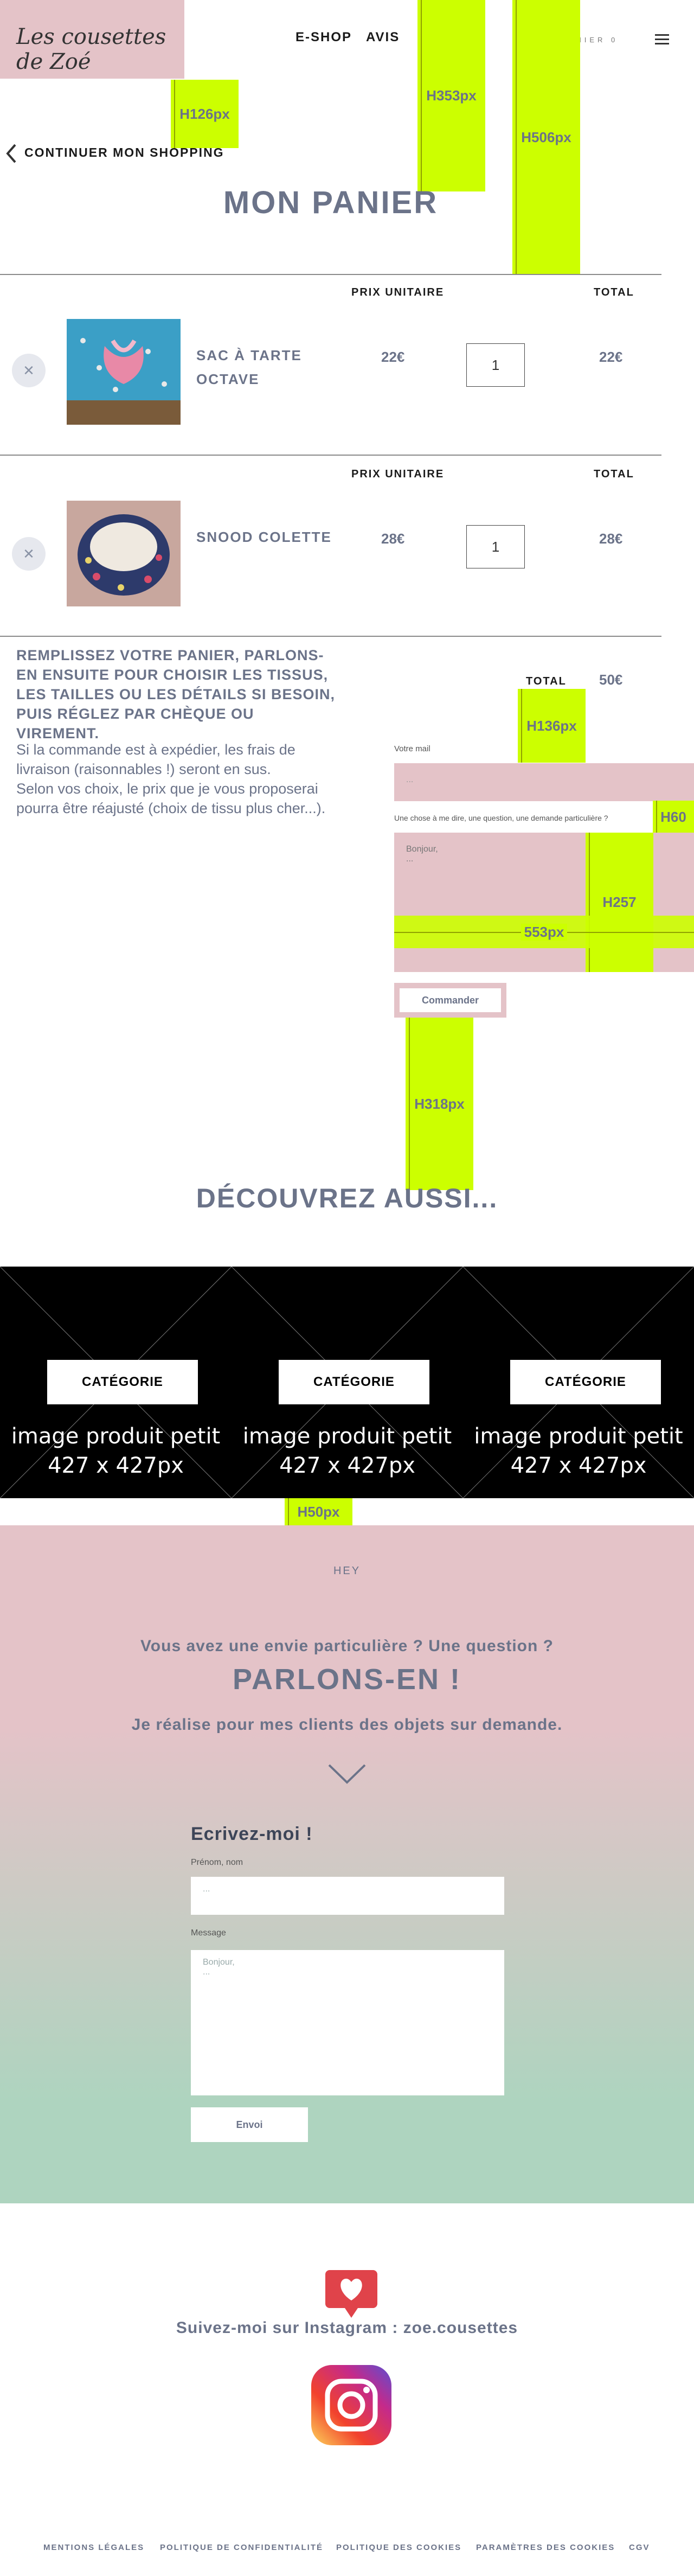 This screenshot has height=2576, width=694. Describe the element at coordinates (324, 37) in the screenshot. I see `nav-eshop: E-SHOP` at that location.